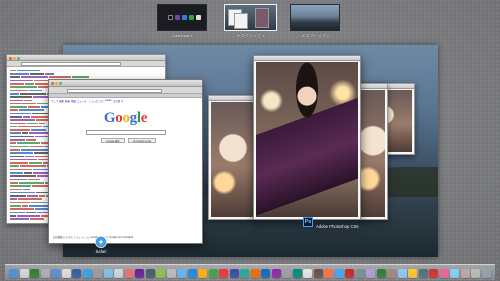 The height and width of the screenshot is (281, 500). Describe the element at coordinates (250, 17) in the screenshot. I see `space-desktop-1-thumbnail` at that location.